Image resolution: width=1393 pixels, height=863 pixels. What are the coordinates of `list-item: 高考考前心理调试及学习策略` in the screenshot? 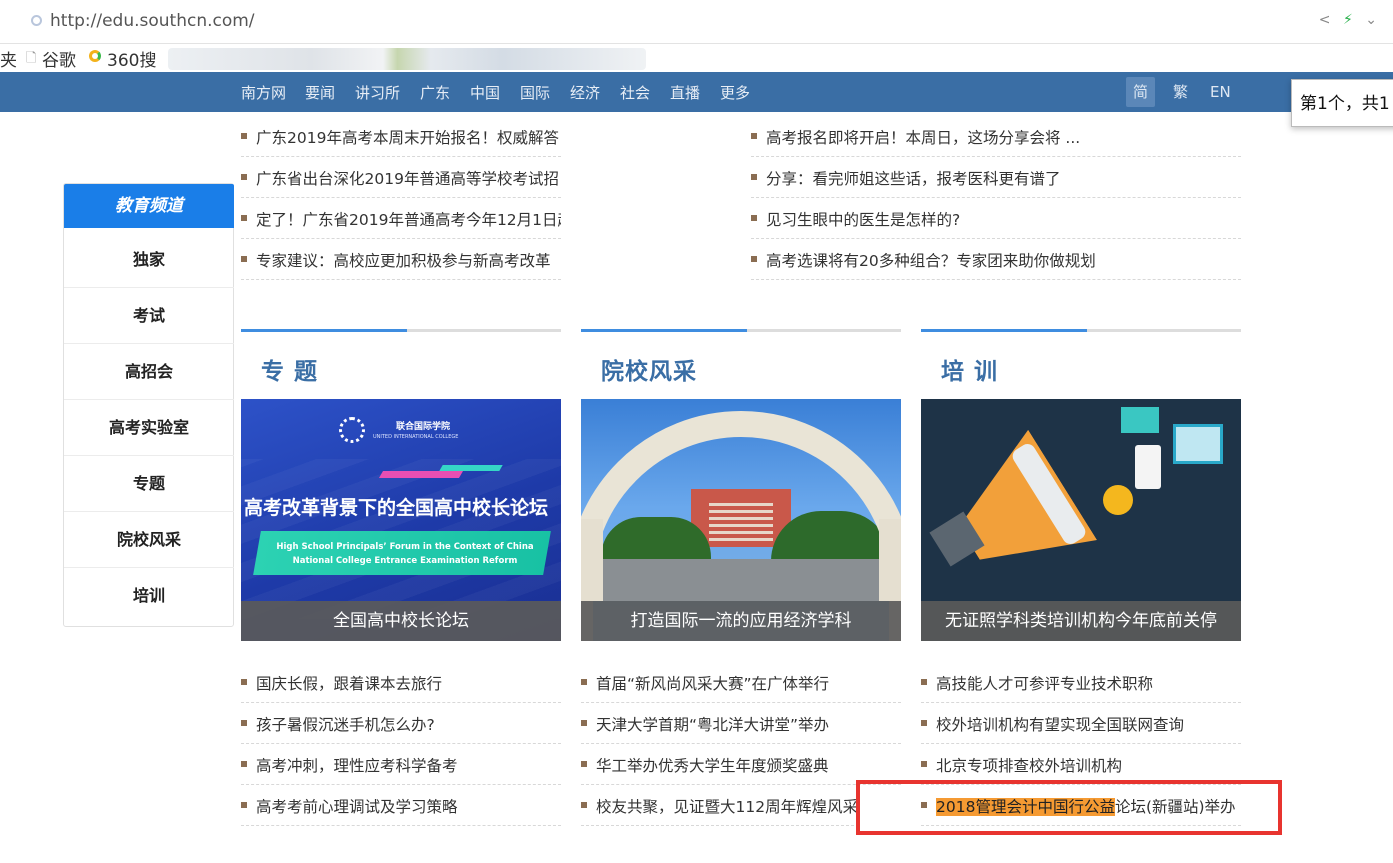 It's located at (401, 805).